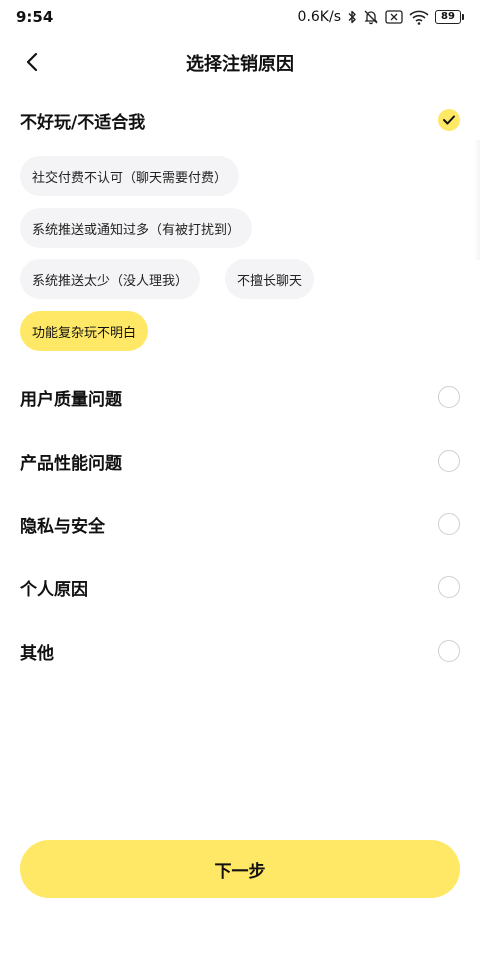 The image size is (480, 960). What do you see at coordinates (240, 17) in the screenshot?
I see `status-bar: 9:54 0.6K/s 89` at bounding box center [240, 17].